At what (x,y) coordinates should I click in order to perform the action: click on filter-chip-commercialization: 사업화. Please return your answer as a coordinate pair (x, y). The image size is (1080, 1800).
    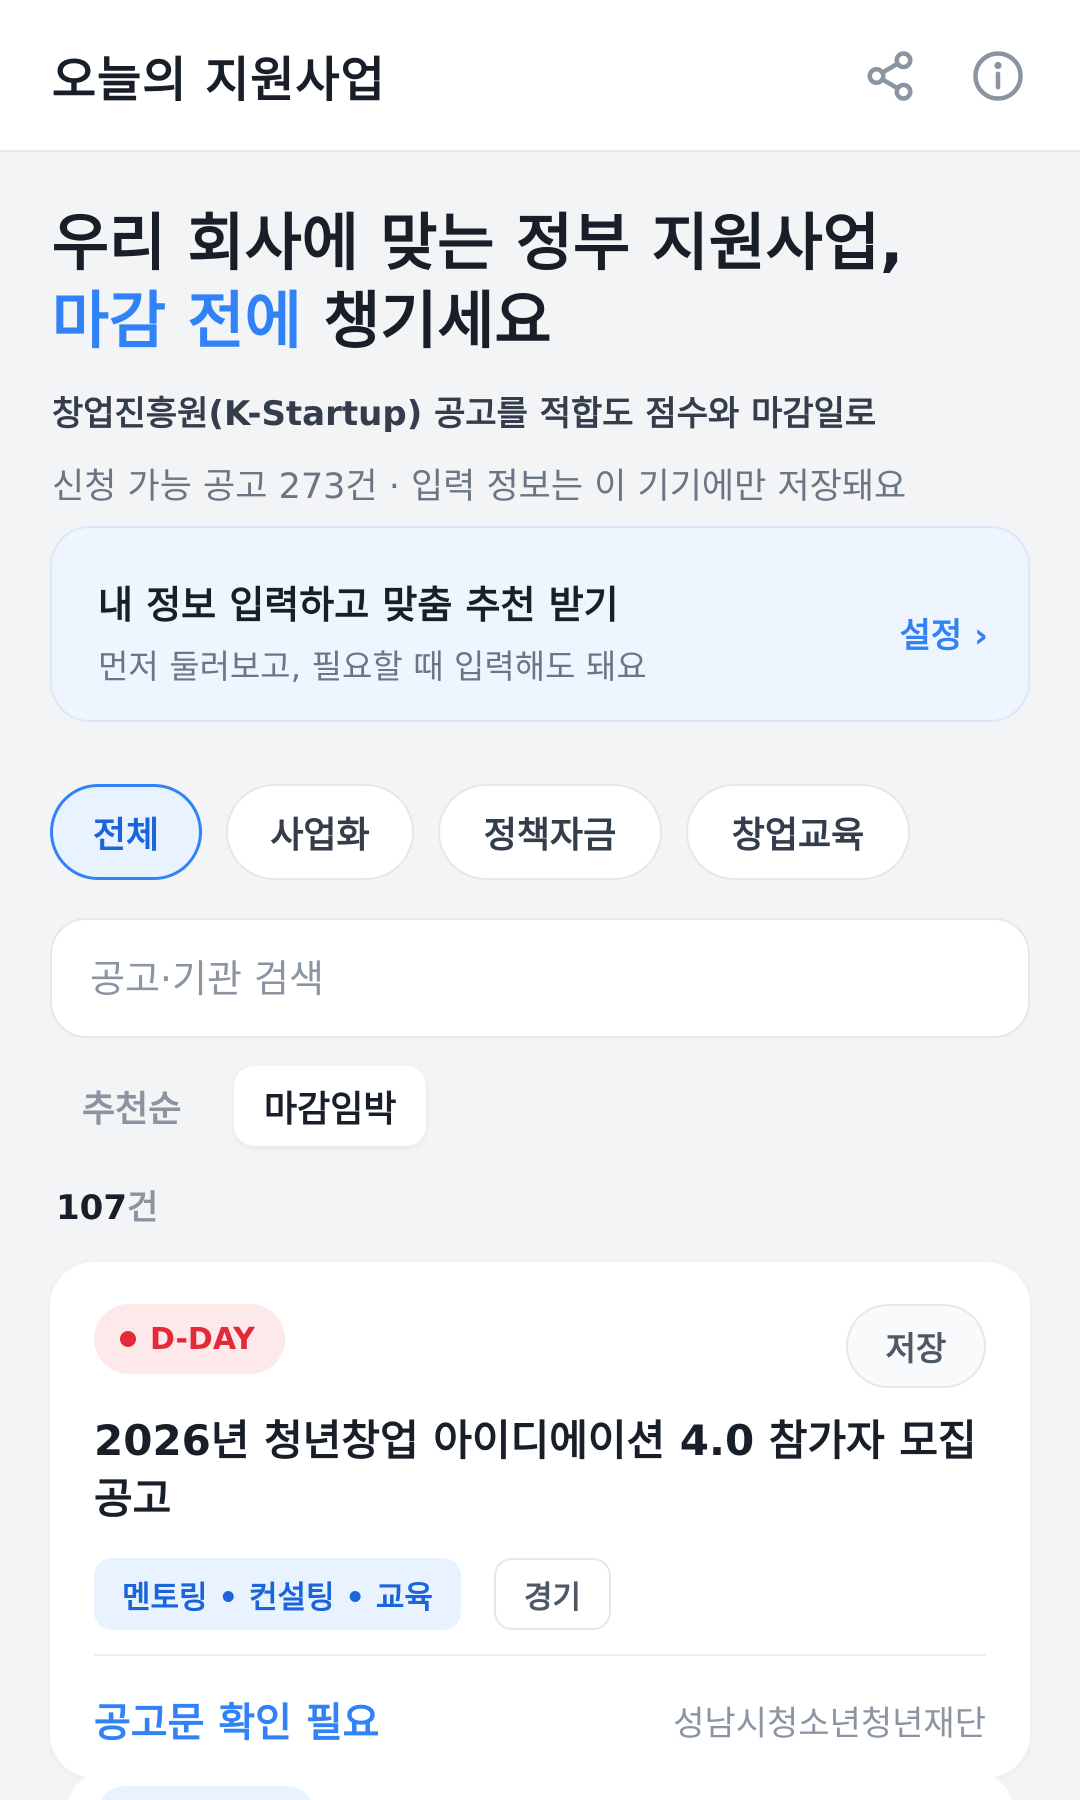
    Looking at the image, I should click on (320, 832).